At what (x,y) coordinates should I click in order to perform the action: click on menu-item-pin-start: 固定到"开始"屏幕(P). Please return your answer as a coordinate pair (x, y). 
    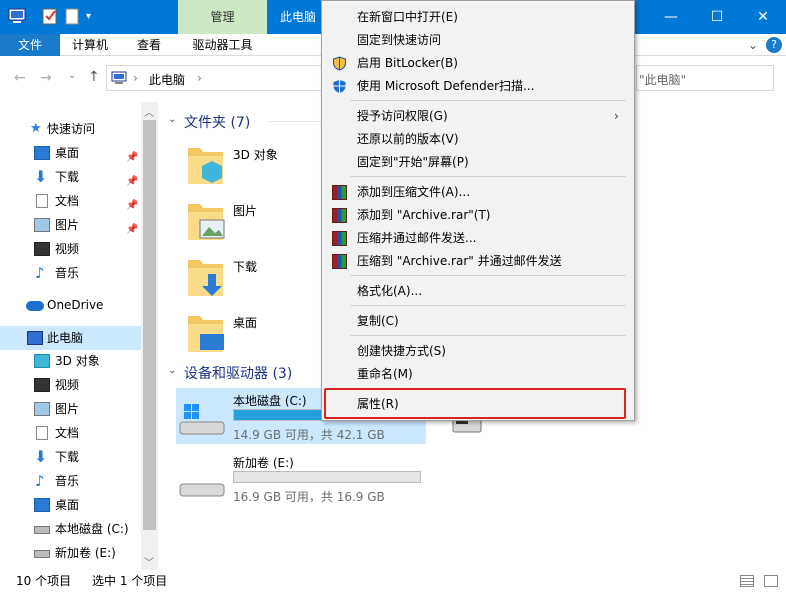
    Looking at the image, I should click on (478, 162).